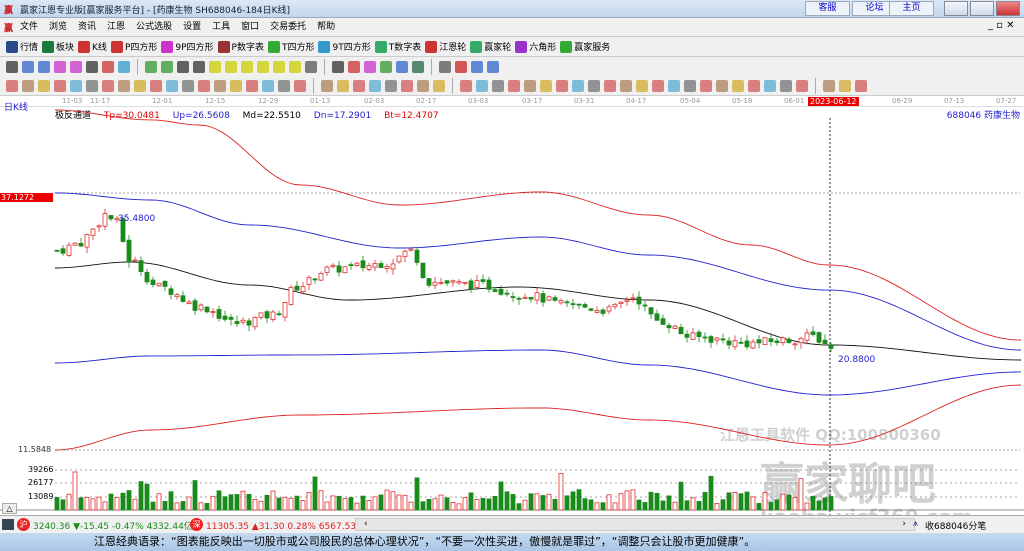  Describe the element at coordinates (116, 27) in the screenshot. I see `menu-item: 江恩` at that location.